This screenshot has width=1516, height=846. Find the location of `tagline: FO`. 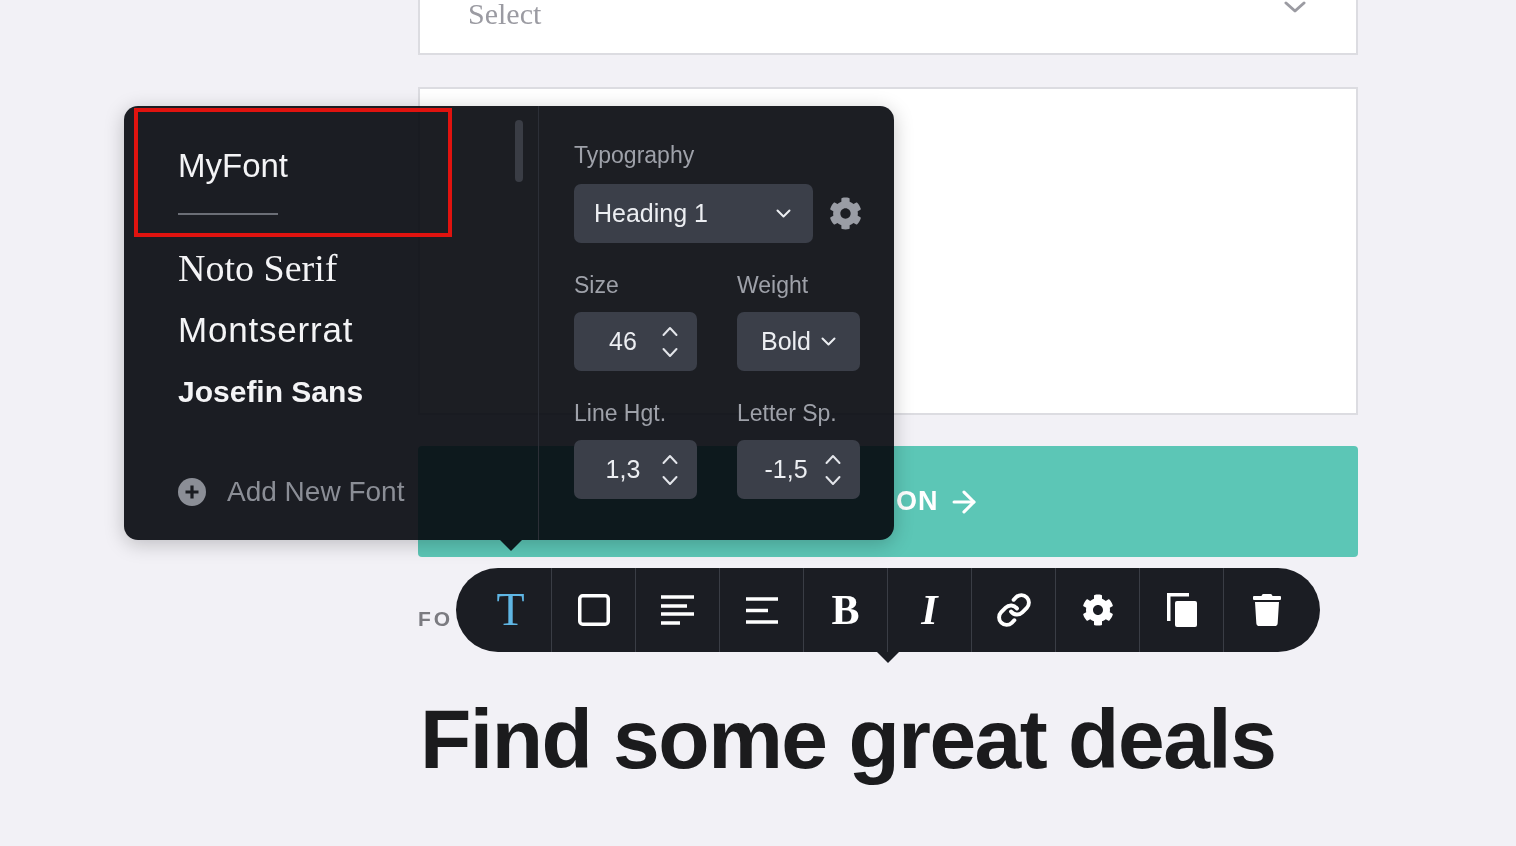

tagline: FO is located at coordinates (436, 619).